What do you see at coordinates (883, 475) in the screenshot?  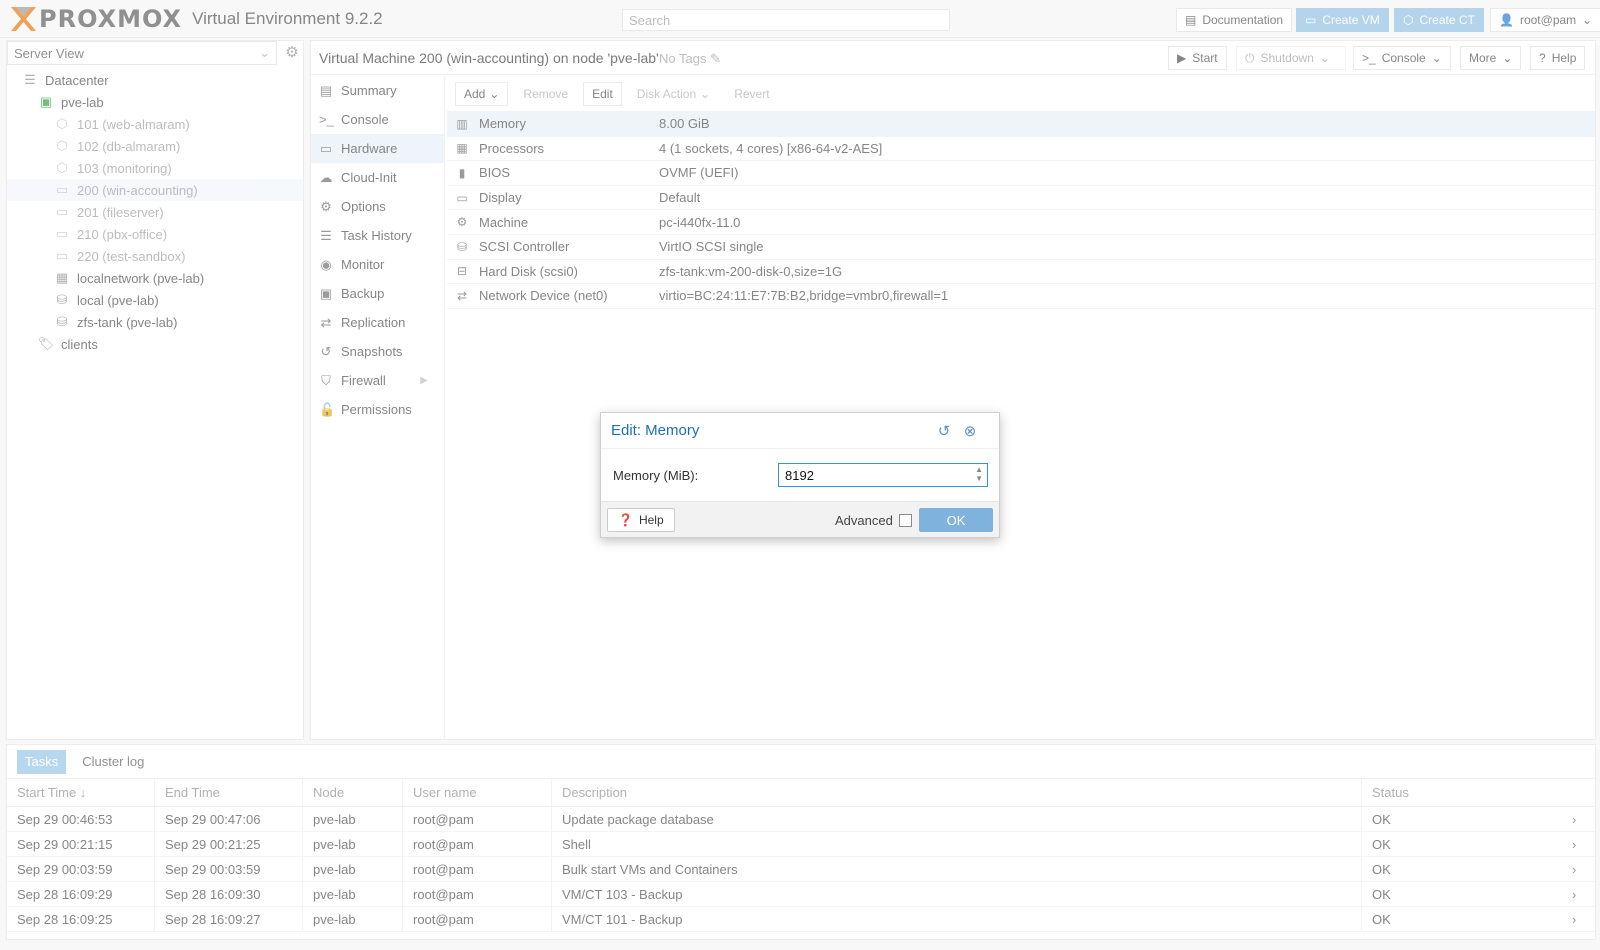 I see `memory-input: 8192 ▲ ▼` at bounding box center [883, 475].